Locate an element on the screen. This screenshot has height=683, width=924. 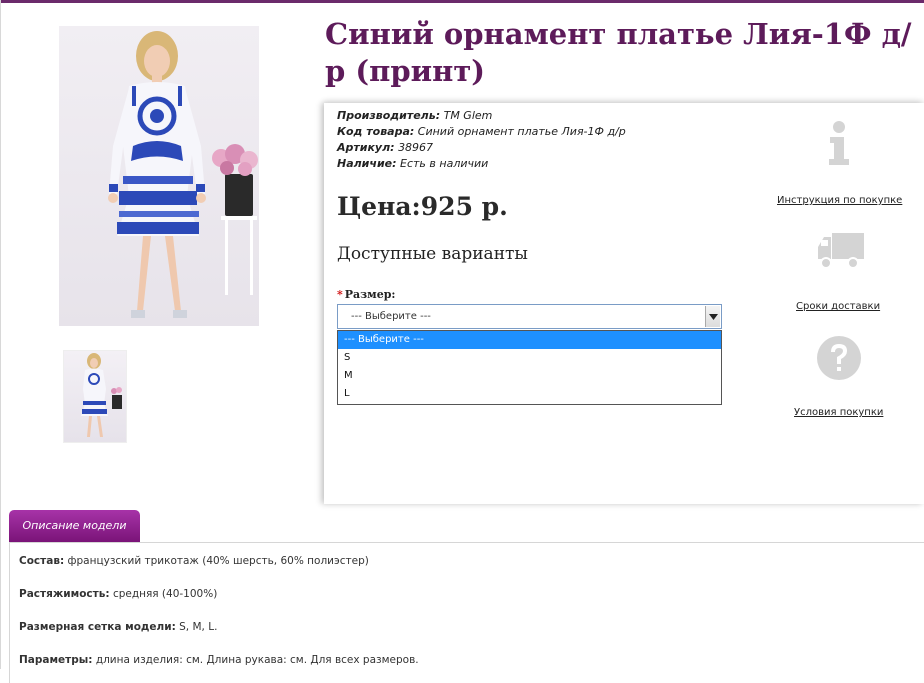
description-line-sizes: Размерная сетка модели: S, M, L. is located at coordinates (118, 627).